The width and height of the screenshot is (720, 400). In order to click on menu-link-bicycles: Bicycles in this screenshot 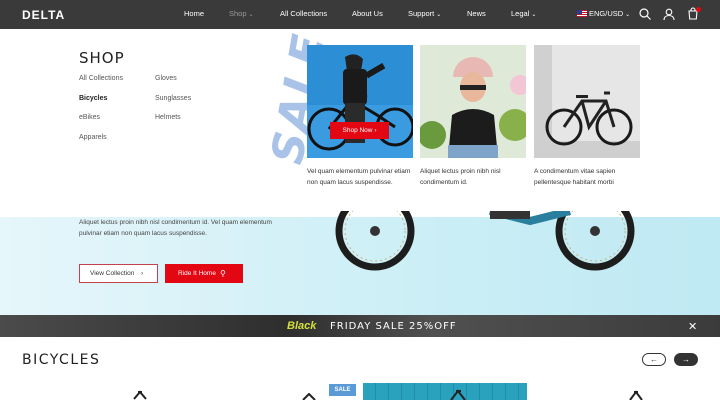, I will do `click(93, 98)`.